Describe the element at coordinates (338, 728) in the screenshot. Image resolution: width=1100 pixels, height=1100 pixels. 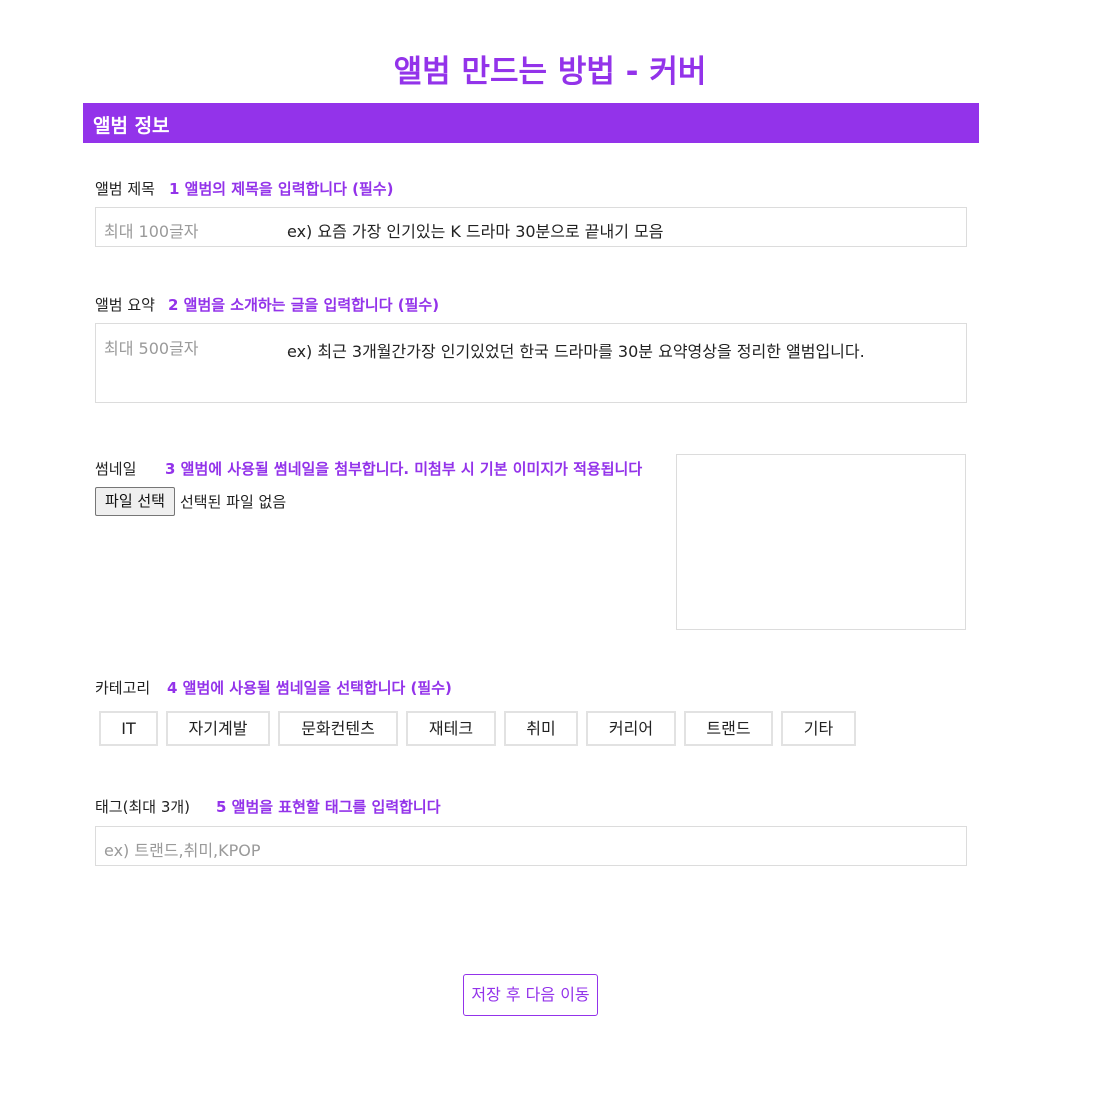
I see `category-option-culture-content: 문화컨텐츠` at that location.